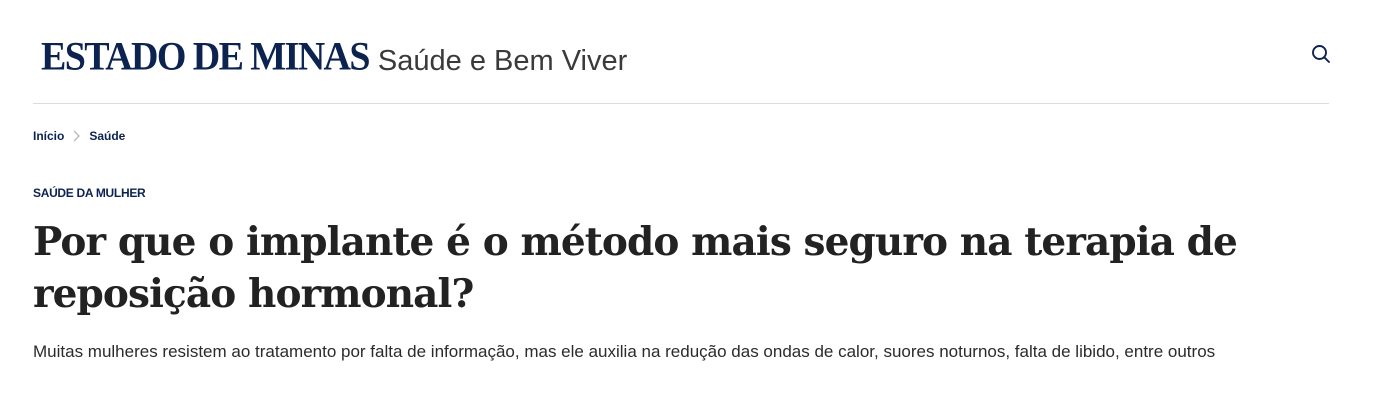  I want to click on search-icon, so click(1321, 54).